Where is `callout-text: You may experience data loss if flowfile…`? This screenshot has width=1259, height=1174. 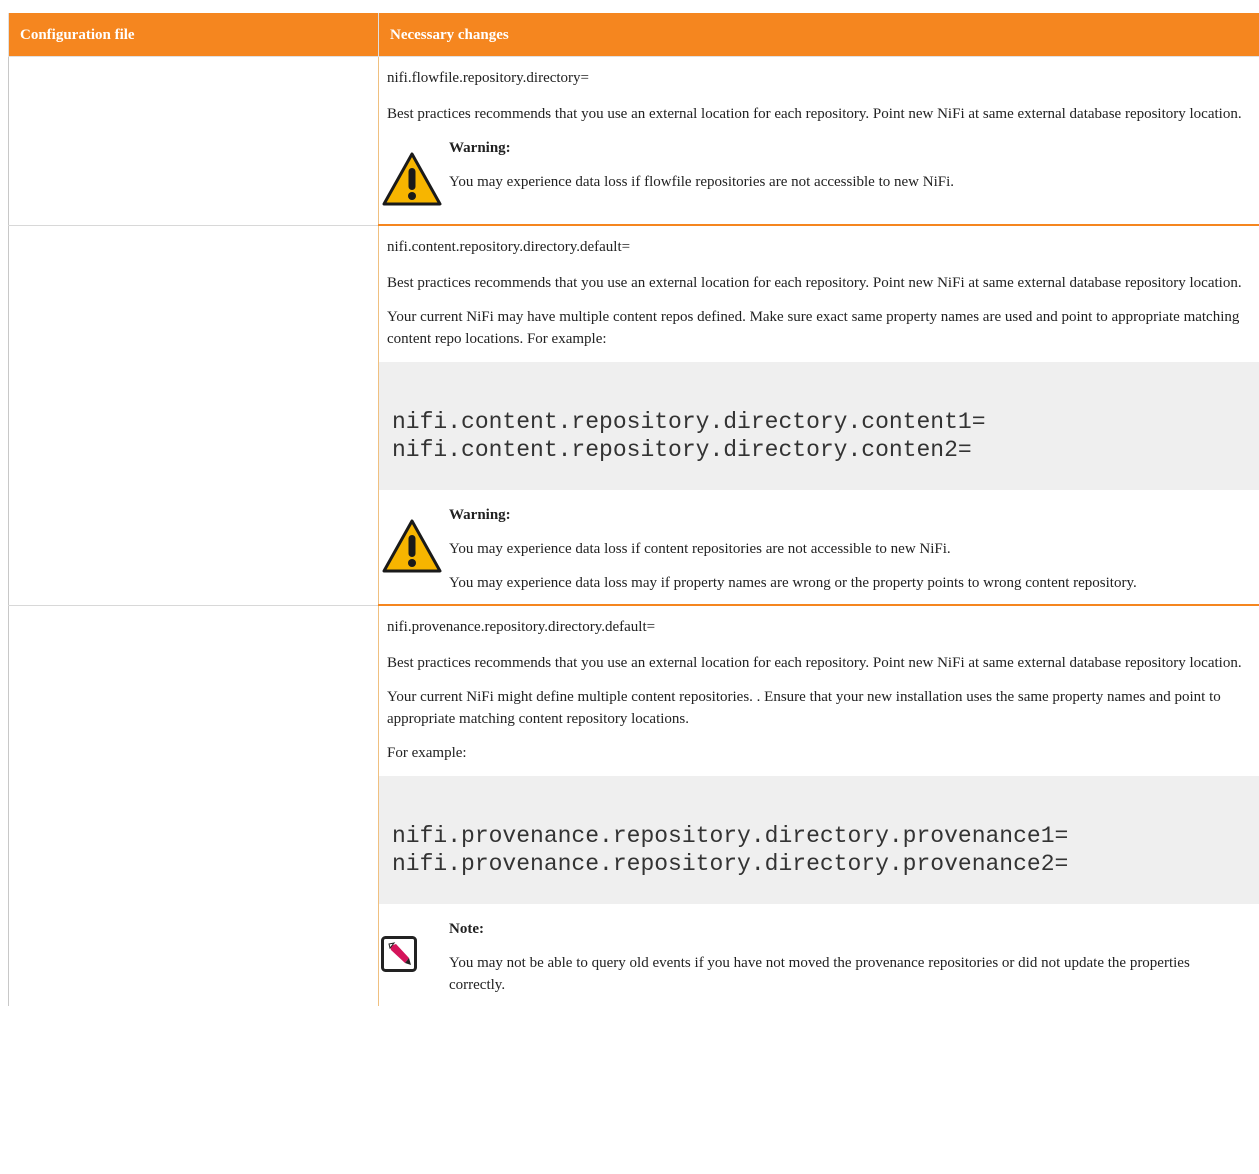
callout-text: You may experience data loss if flowfile… is located at coordinates (702, 182).